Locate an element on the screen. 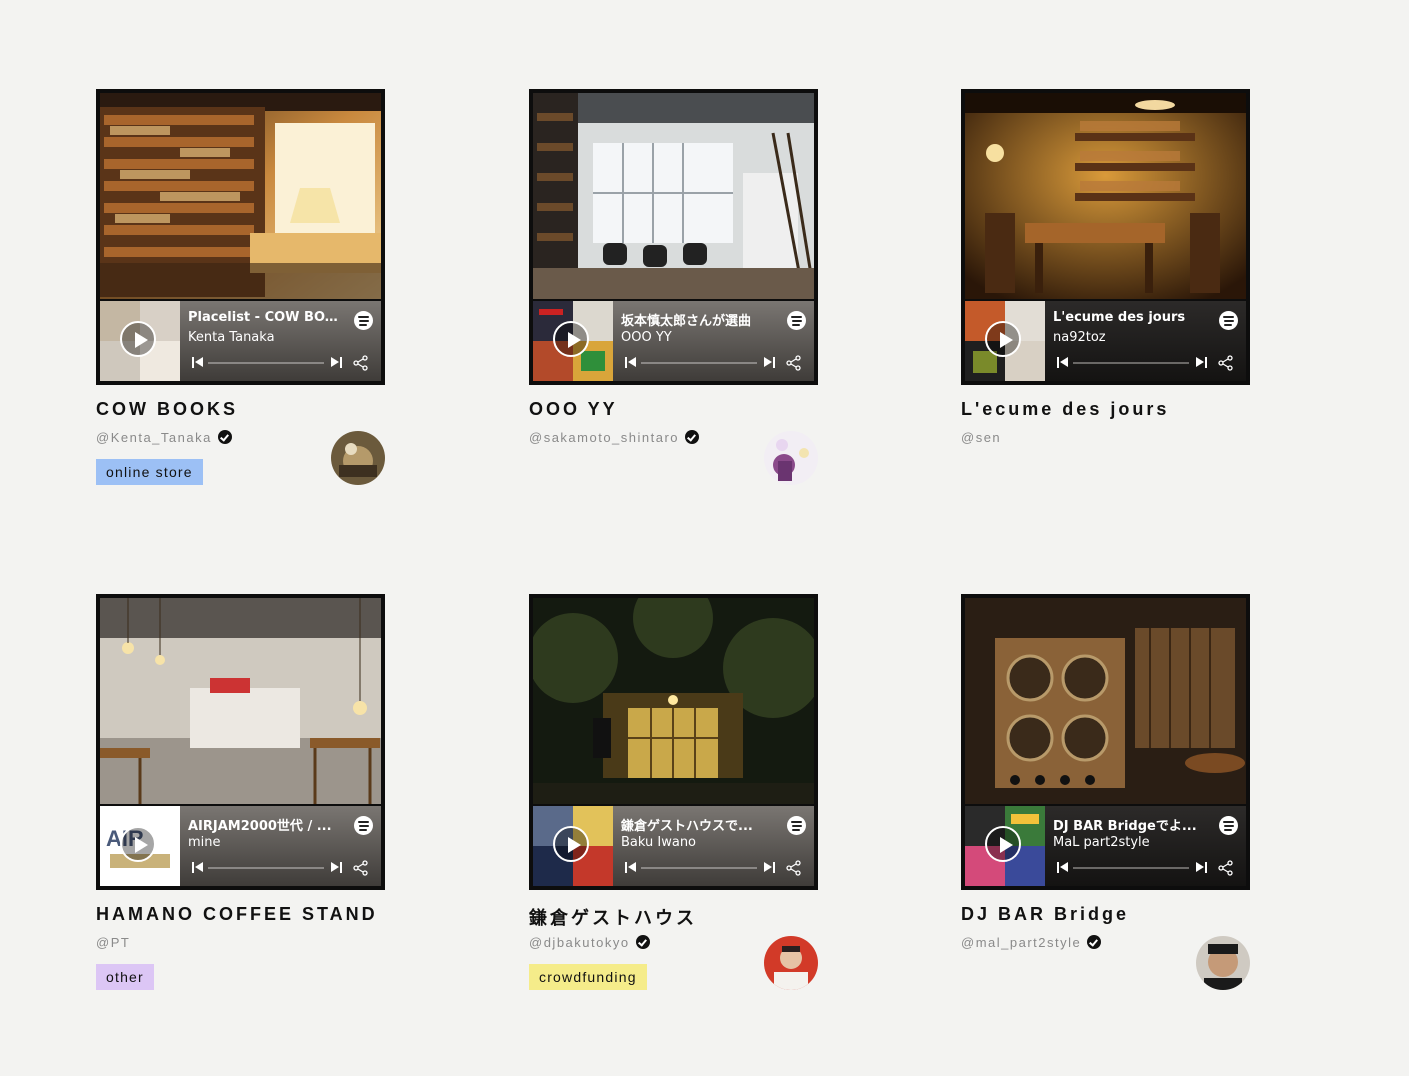 The image size is (1409, 1076). track-artist: na92toz is located at coordinates (1079, 337).